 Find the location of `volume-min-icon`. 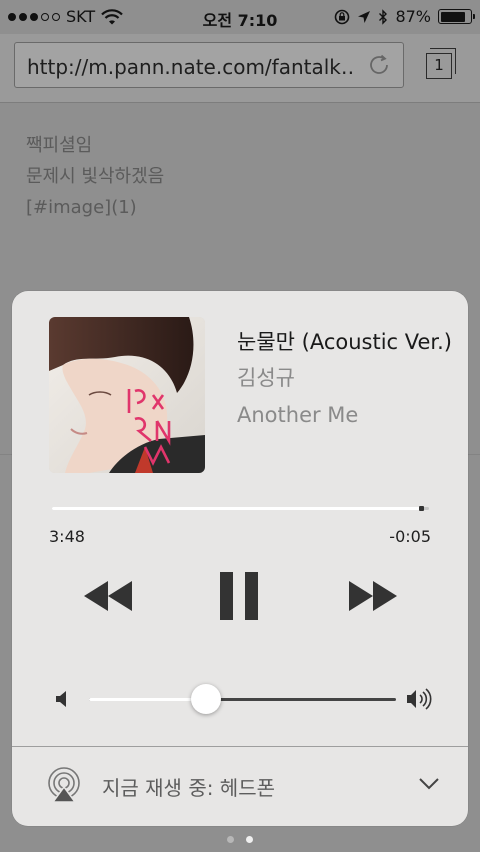

volume-min-icon is located at coordinates (61, 699).